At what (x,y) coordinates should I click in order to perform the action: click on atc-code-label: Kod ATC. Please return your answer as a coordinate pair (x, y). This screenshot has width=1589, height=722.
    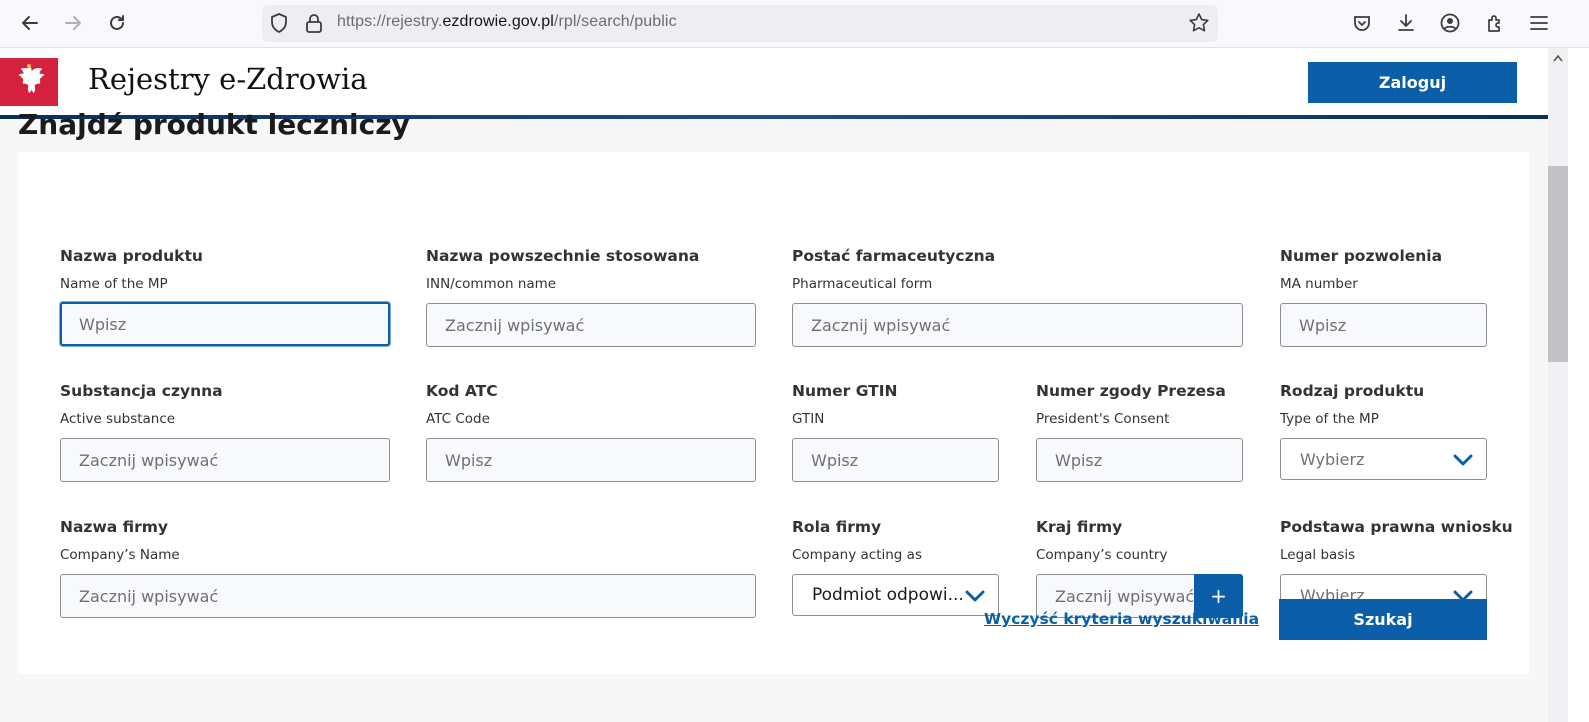
    Looking at the image, I should click on (462, 391).